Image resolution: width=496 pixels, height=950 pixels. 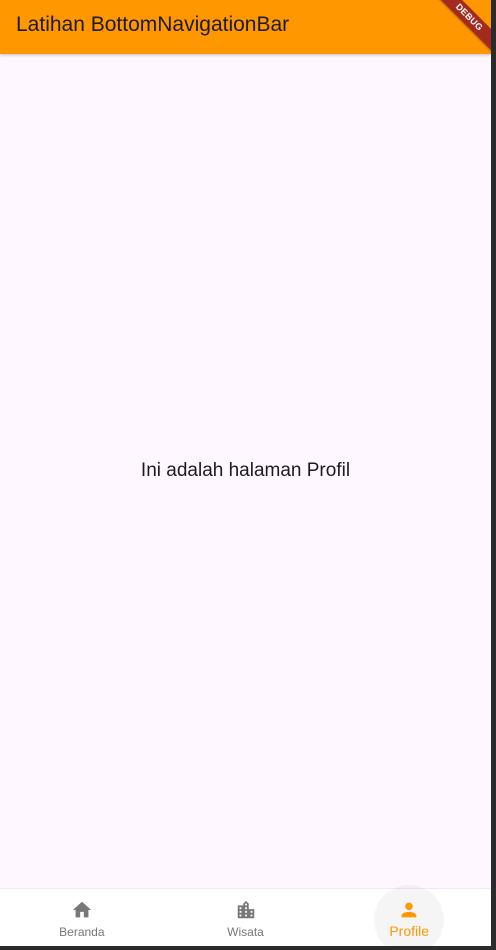 I want to click on nav-label-beranda: Beranda, so click(x=82, y=932).